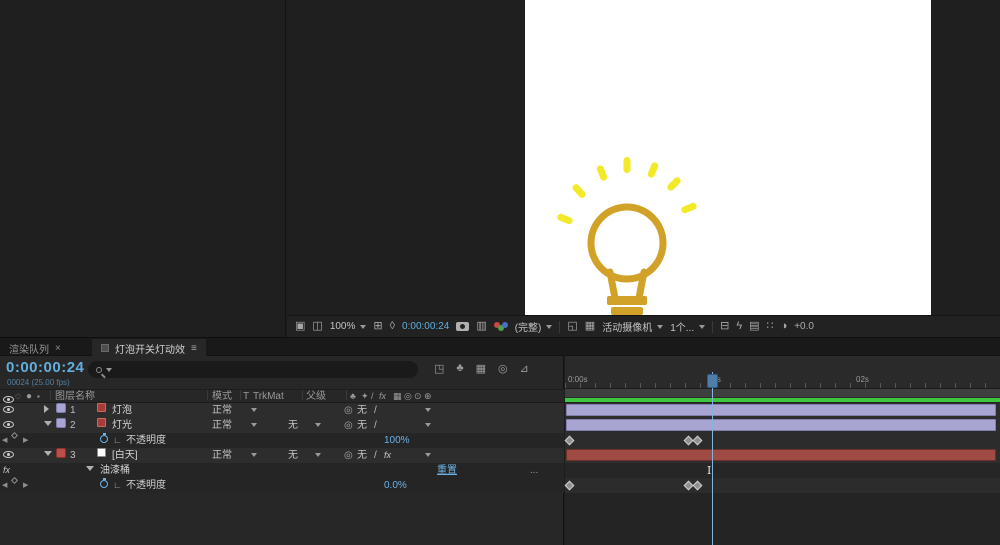 This screenshot has height=545, width=1000. What do you see at coordinates (194, 348) in the screenshot?
I see `panel-menu-icon: ≡` at bounding box center [194, 348].